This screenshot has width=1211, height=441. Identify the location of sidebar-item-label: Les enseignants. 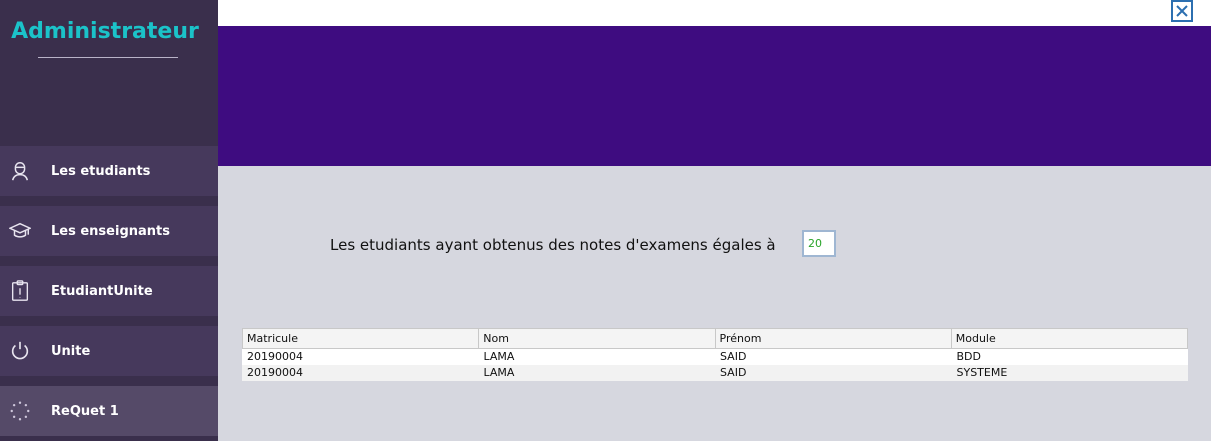
(110, 231).